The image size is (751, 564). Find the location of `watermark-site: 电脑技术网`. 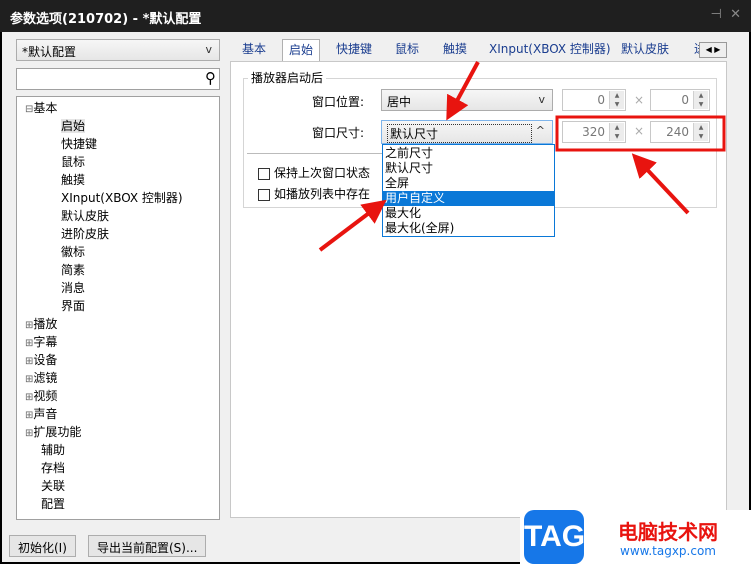

watermark-site: 电脑技术网 is located at coordinates (668, 532).